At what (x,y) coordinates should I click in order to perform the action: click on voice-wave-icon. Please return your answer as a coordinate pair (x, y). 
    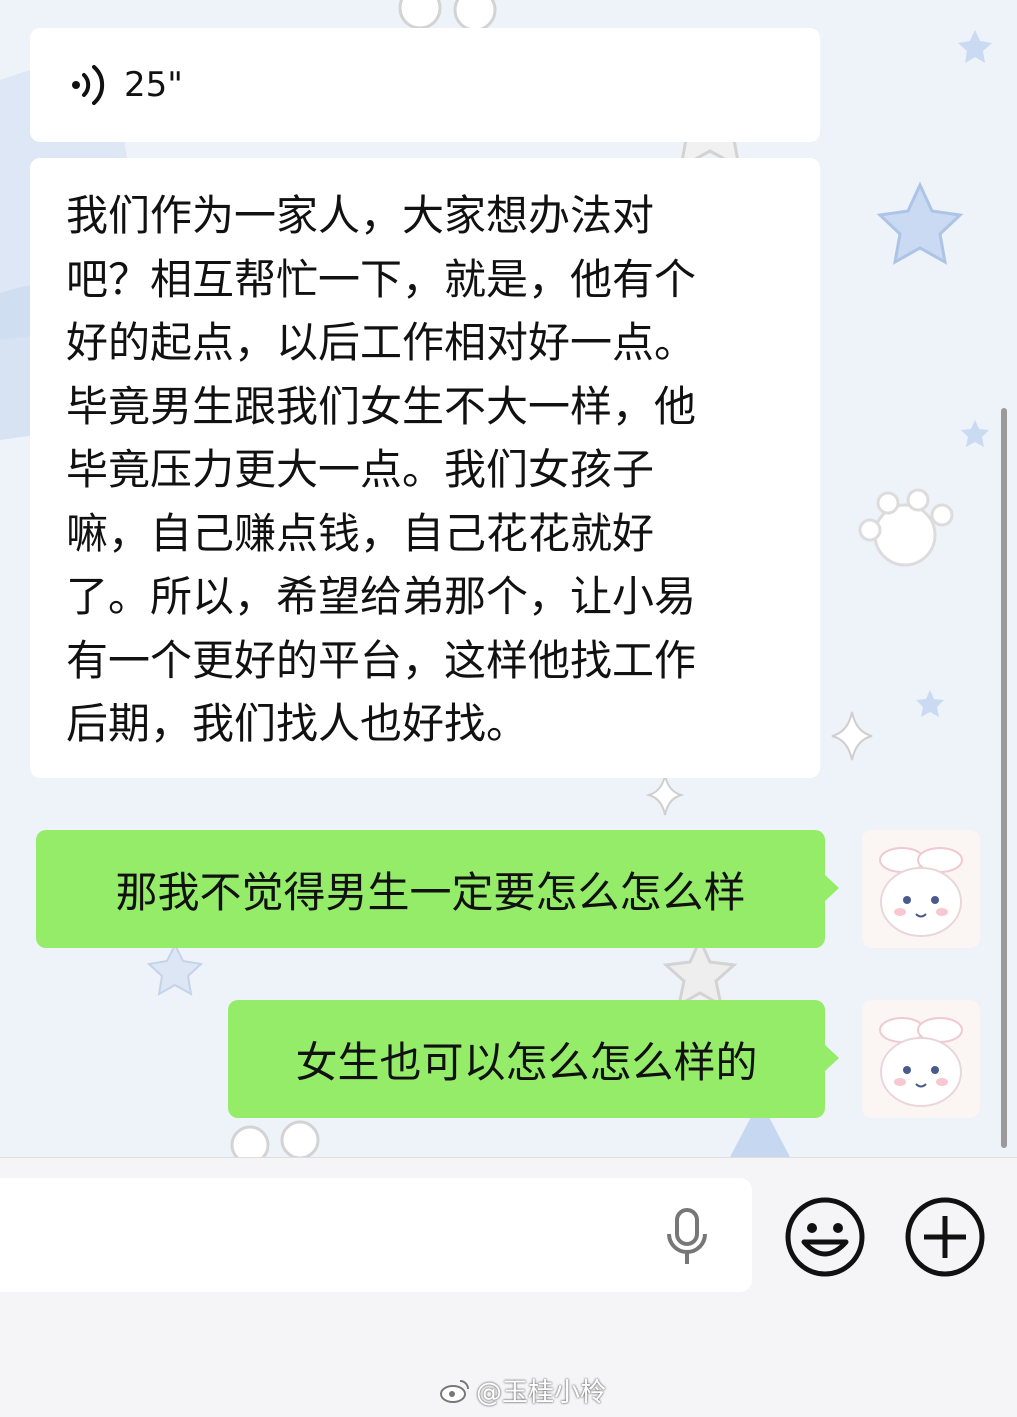
    Looking at the image, I should click on (88, 85).